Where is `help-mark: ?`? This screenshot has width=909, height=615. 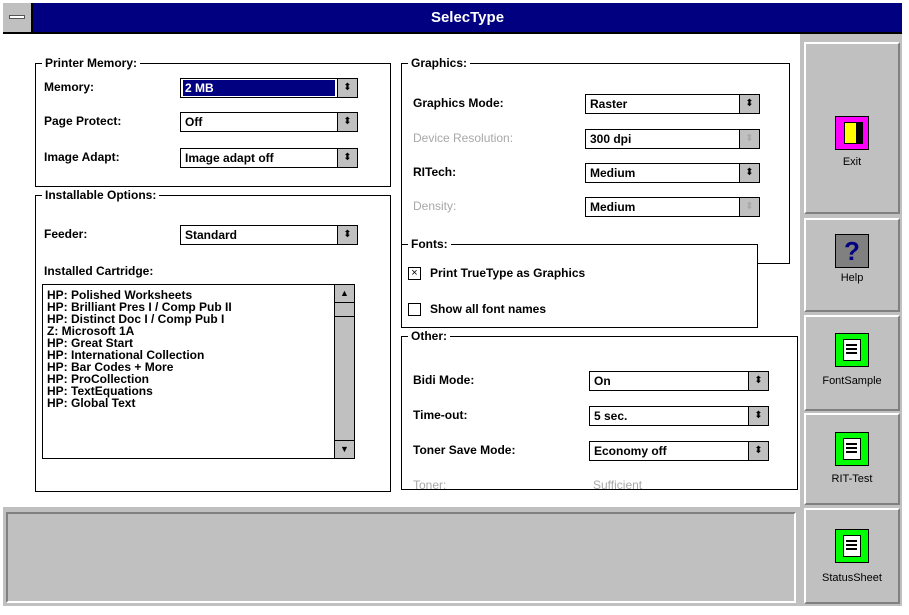 help-mark: ? is located at coordinates (852, 251).